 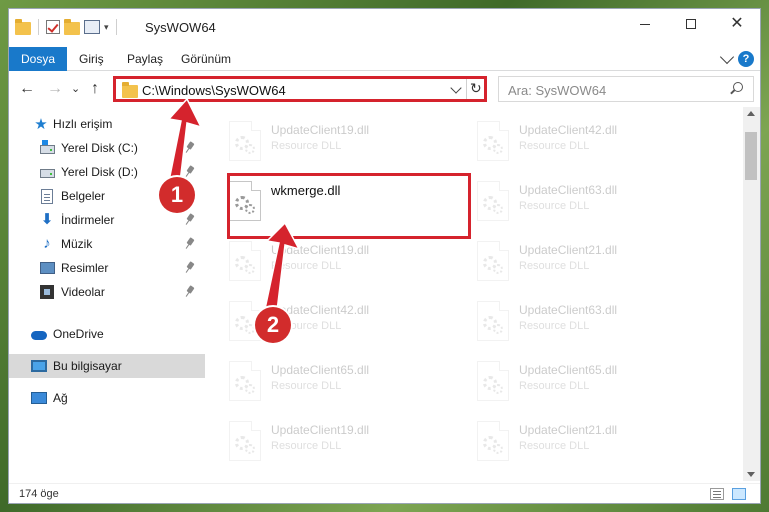 What do you see at coordinates (107, 398) in the screenshot?
I see `sidebar-item-network: Ağ` at bounding box center [107, 398].